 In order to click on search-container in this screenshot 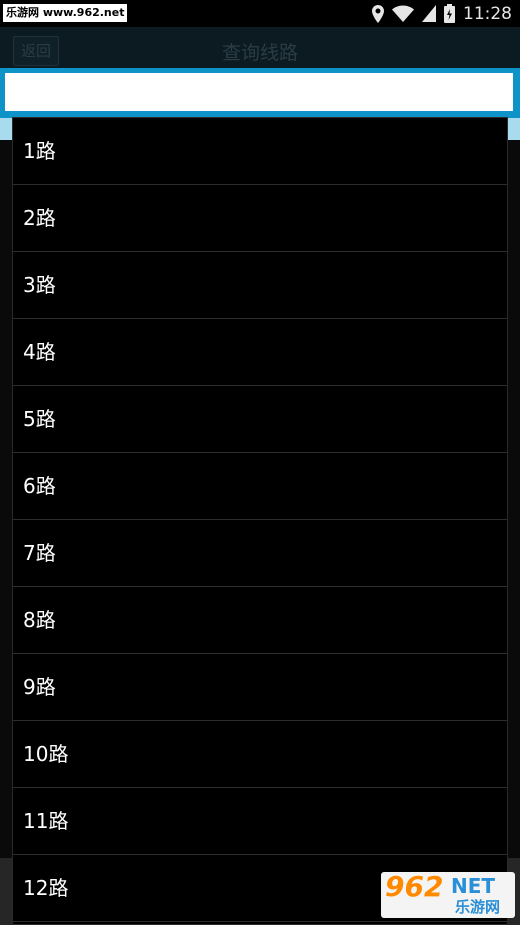, I will do `click(260, 93)`.